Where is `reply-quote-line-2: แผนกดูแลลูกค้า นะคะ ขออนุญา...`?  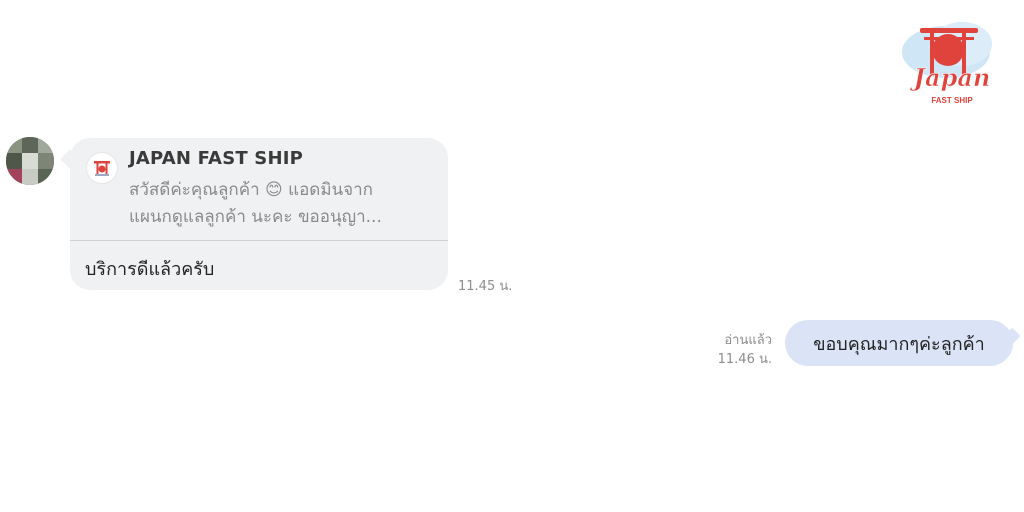
reply-quote-line-2: แผนกดูแลลูกค้า นะคะ ขออนุญา... is located at coordinates (255, 217).